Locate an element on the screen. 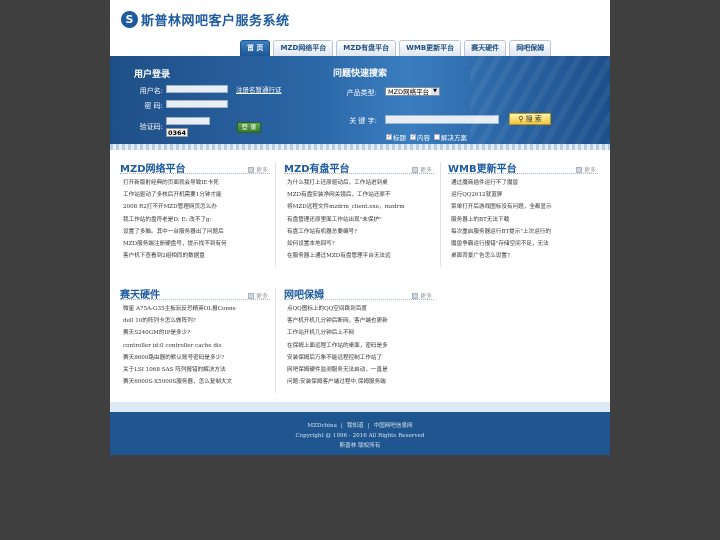  product-type-select: MZD网络平台 ▼ is located at coordinates (412, 91).